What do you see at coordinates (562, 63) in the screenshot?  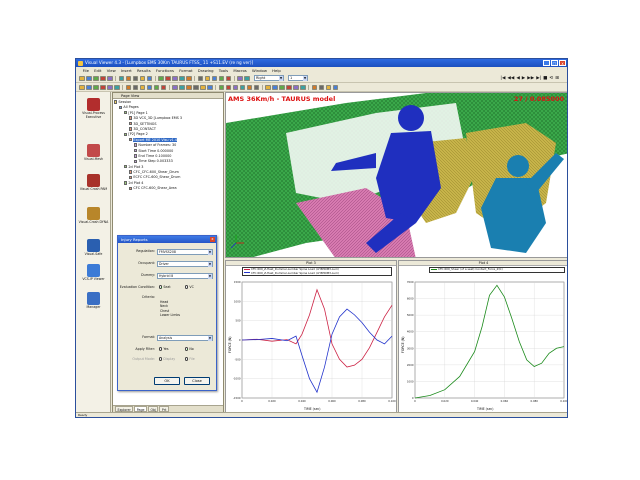 I see `close-button: x` at bounding box center [562, 63].